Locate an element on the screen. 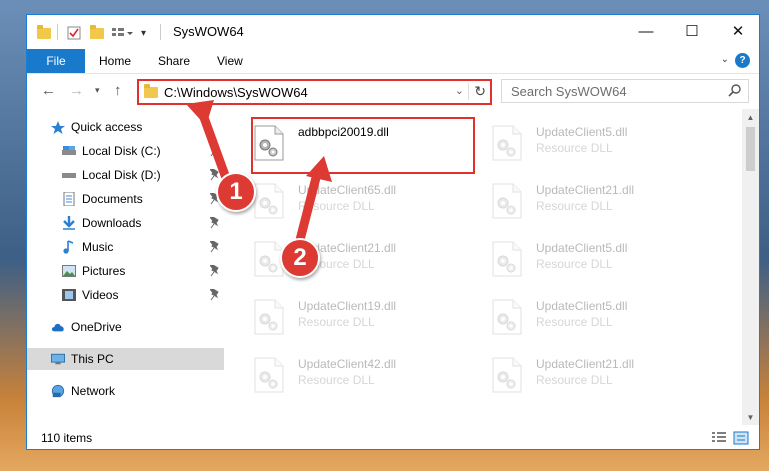 The image size is (769, 471). expand-ribbon-icon: ⌄ is located at coordinates (725, 59).